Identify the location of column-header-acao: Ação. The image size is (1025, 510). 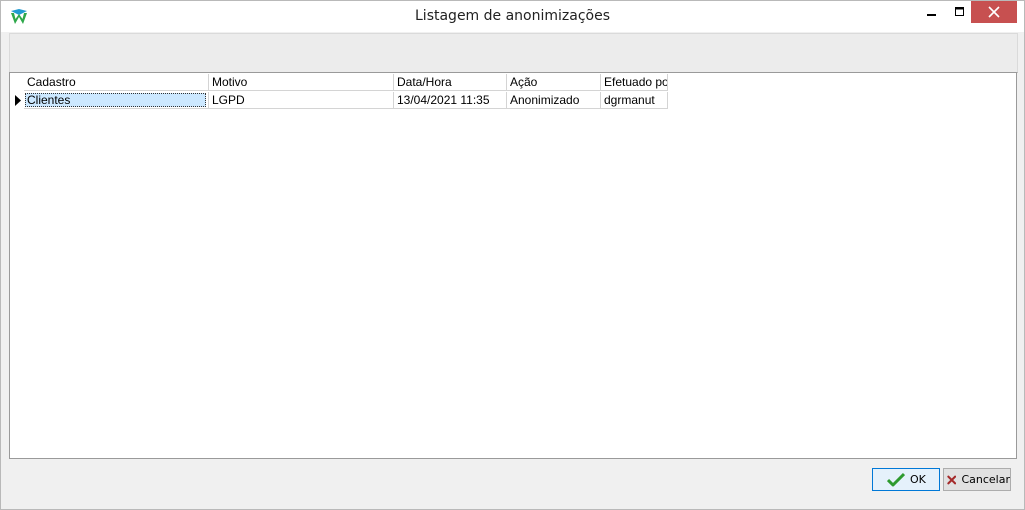
(554, 82).